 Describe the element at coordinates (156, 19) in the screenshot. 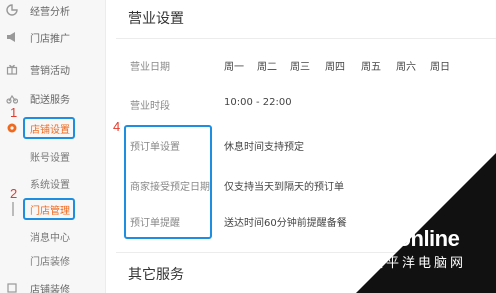

I see `page-title: 营业设置` at that location.